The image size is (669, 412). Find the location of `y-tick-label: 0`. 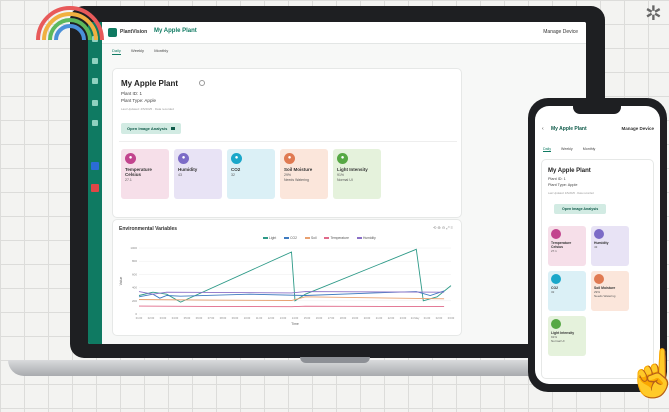

y-tick-label: 0 is located at coordinates (136, 314).